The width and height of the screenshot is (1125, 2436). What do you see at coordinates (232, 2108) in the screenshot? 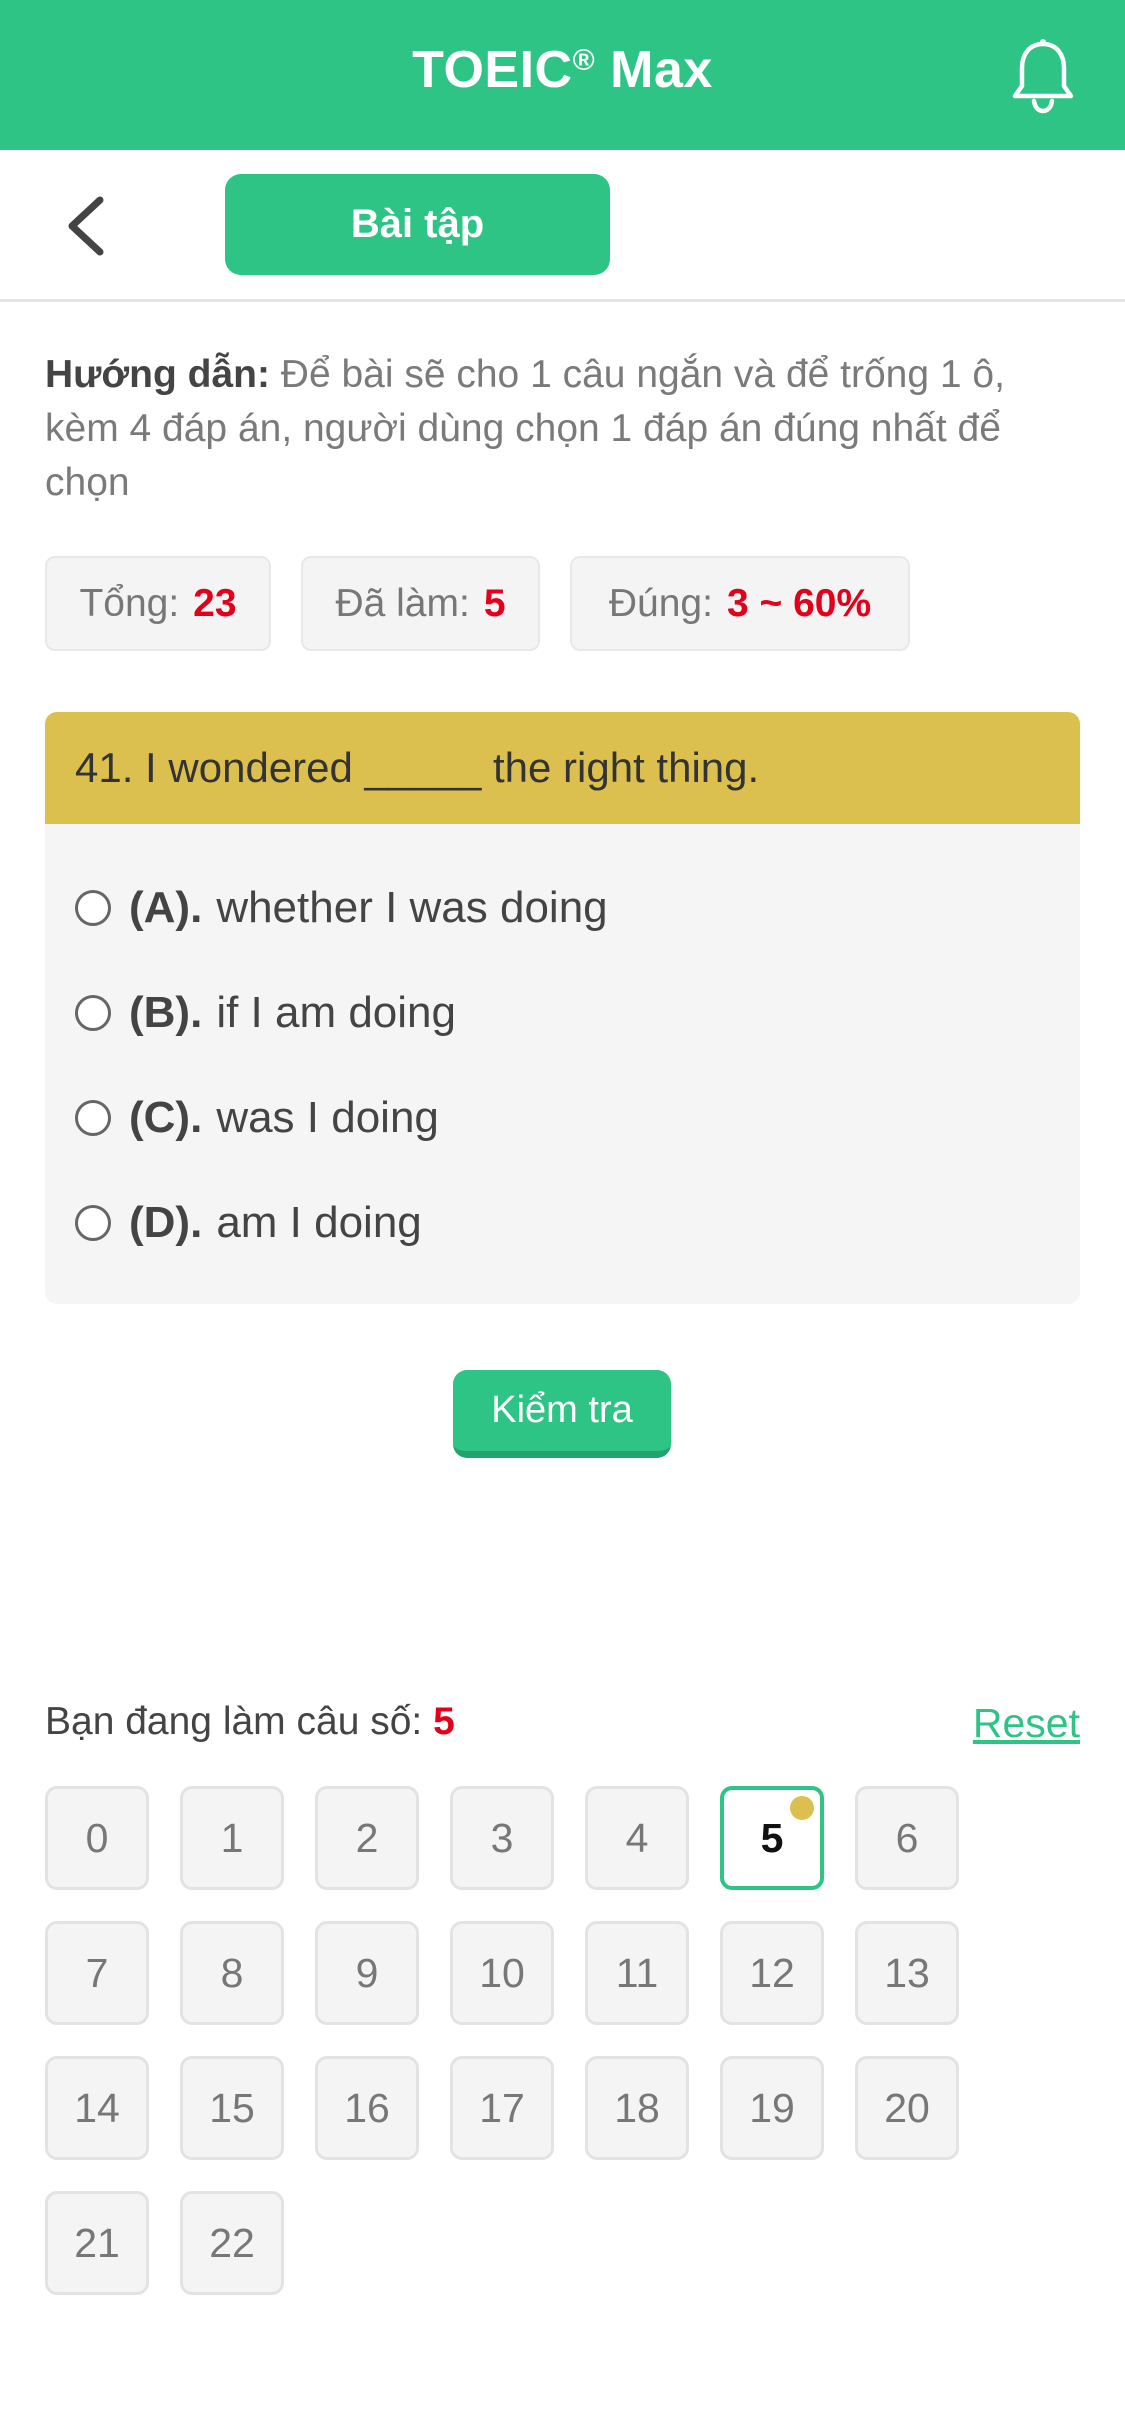
I see `question-number-button: 15` at bounding box center [232, 2108].